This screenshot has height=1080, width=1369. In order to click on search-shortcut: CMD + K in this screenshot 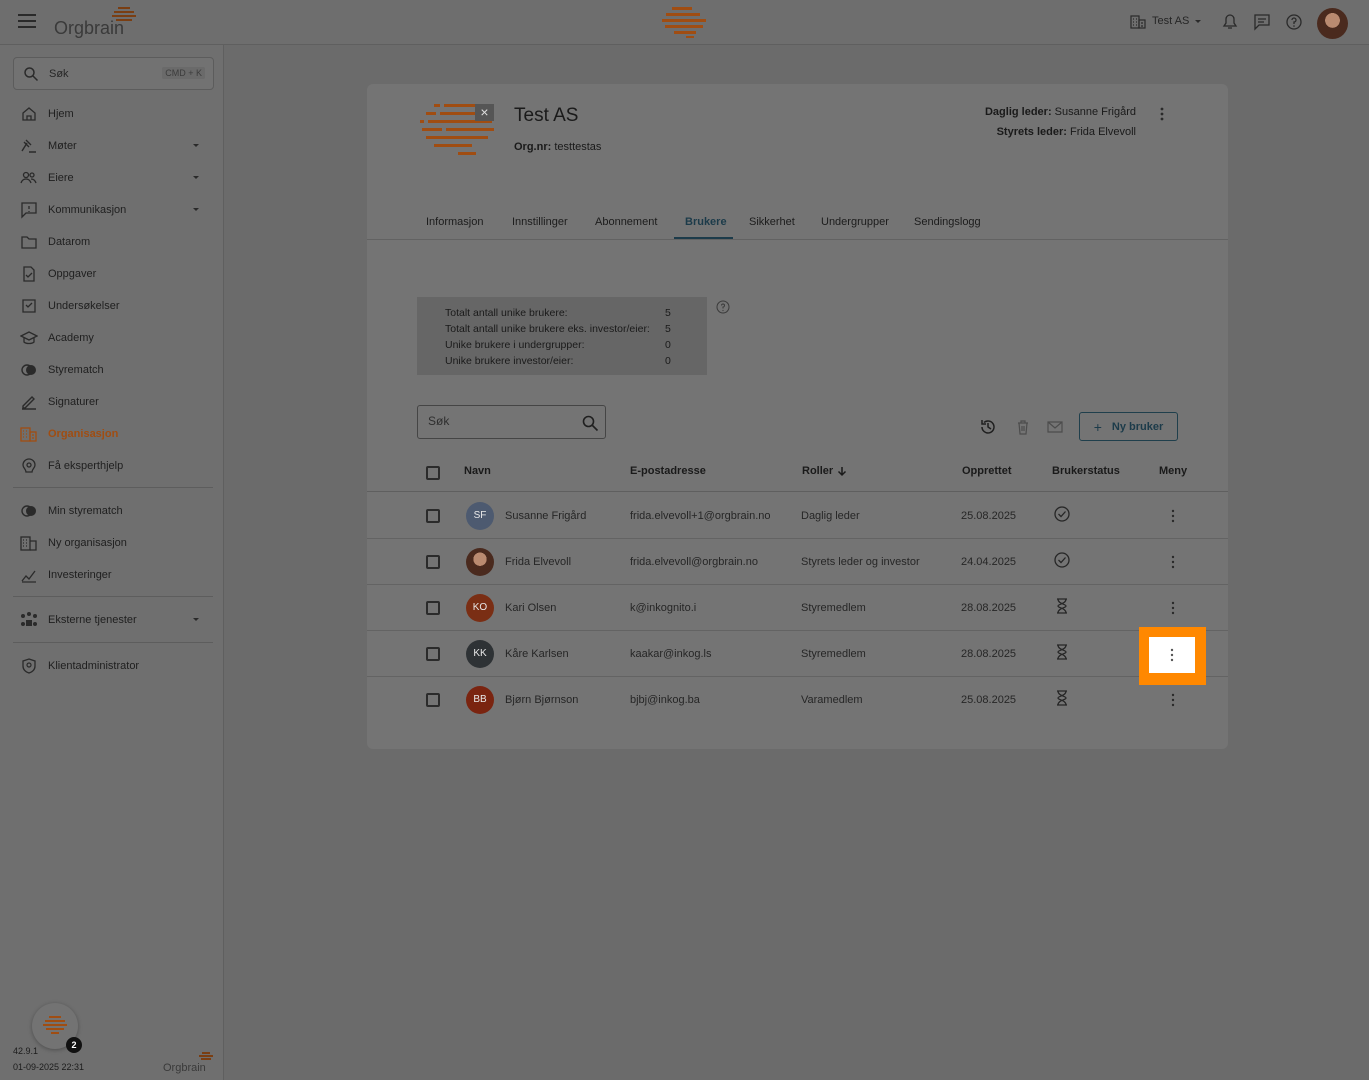, I will do `click(183, 73)`.